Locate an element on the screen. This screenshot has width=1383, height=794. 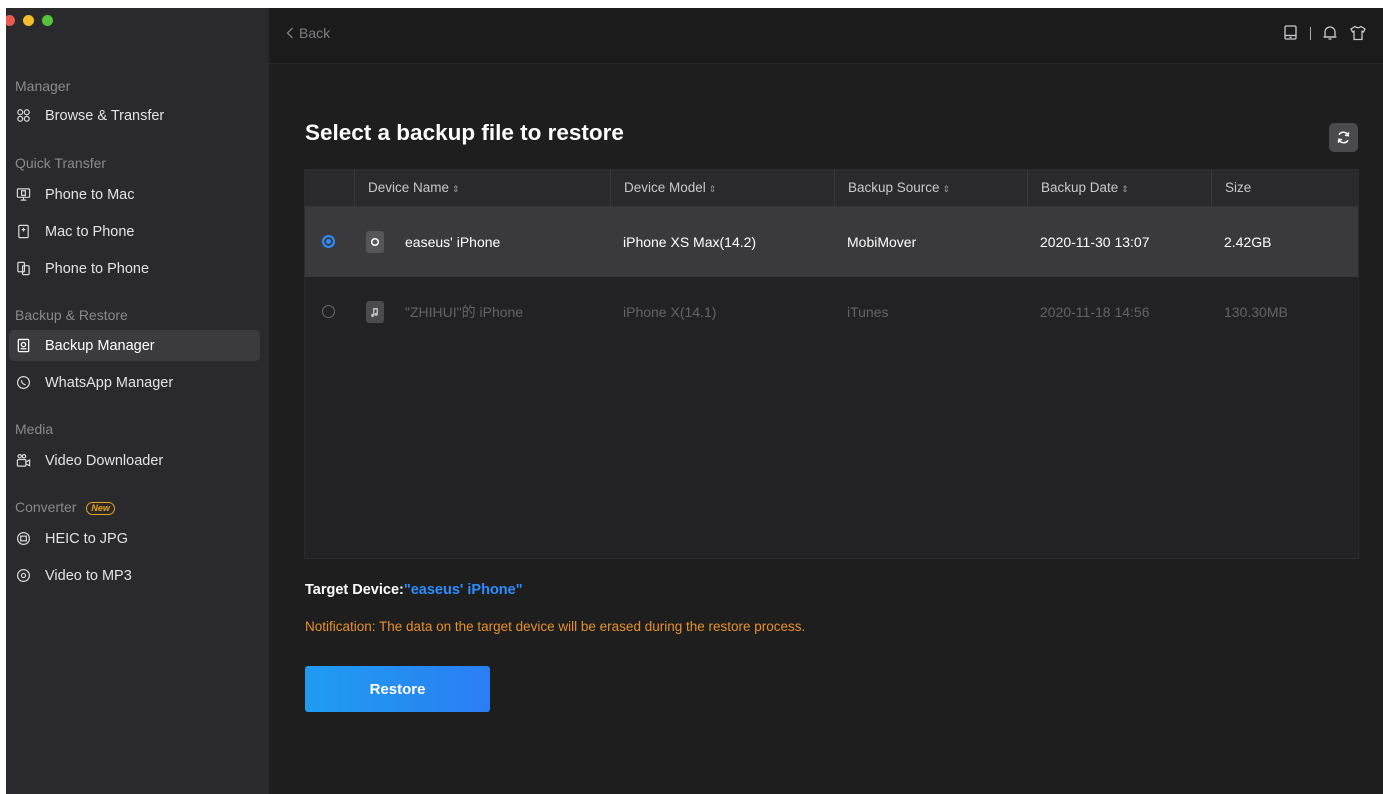
section-converter-label: Converter is located at coordinates (46, 507).